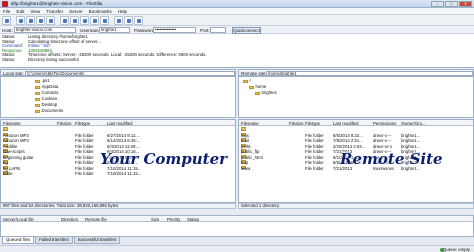 The image size is (474, 252). Describe the element at coordinates (50, 20) in the screenshot. I see `toggle-queue-button` at that location.